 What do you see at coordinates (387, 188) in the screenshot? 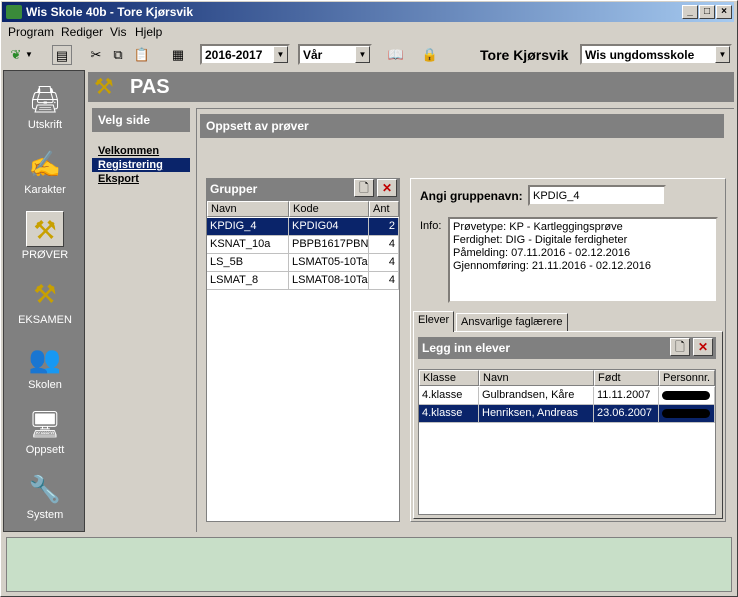
I see `delete-group-button: ✕` at bounding box center [387, 188].